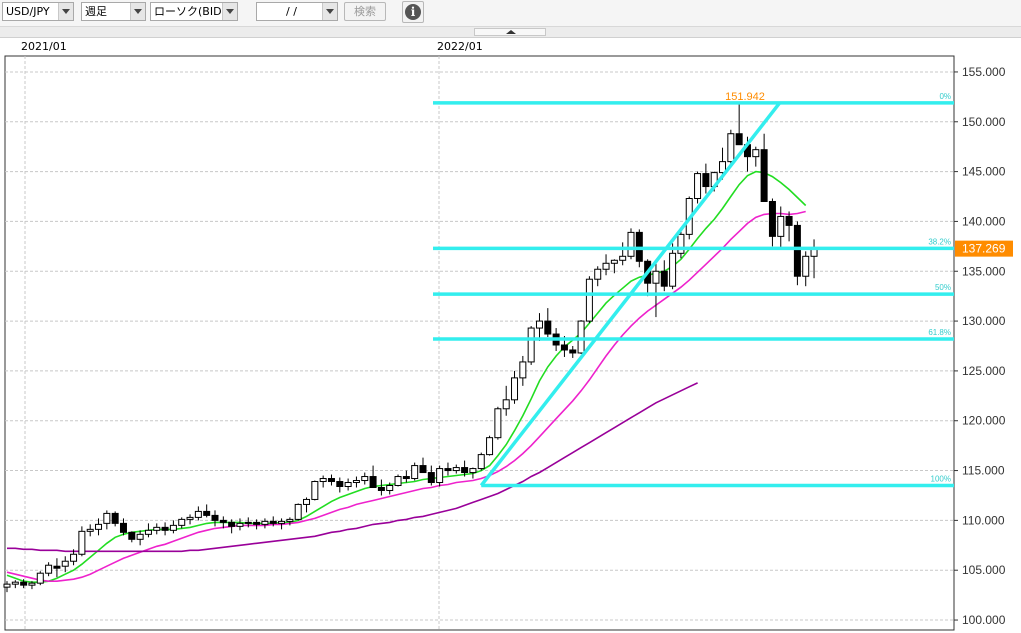 Image resolution: width=1021 pixels, height=633 pixels. What do you see at coordinates (984, 321) in the screenshot?
I see `y-tick-label: 130.000` at bounding box center [984, 321].